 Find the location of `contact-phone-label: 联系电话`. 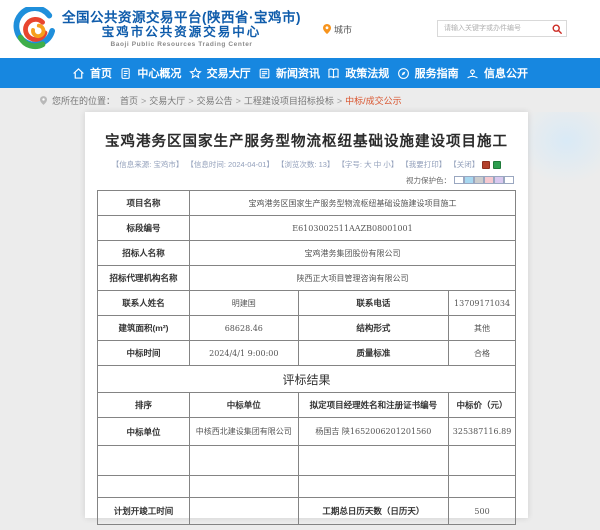

contact-phone-label: 联系电话 is located at coordinates (373, 303).